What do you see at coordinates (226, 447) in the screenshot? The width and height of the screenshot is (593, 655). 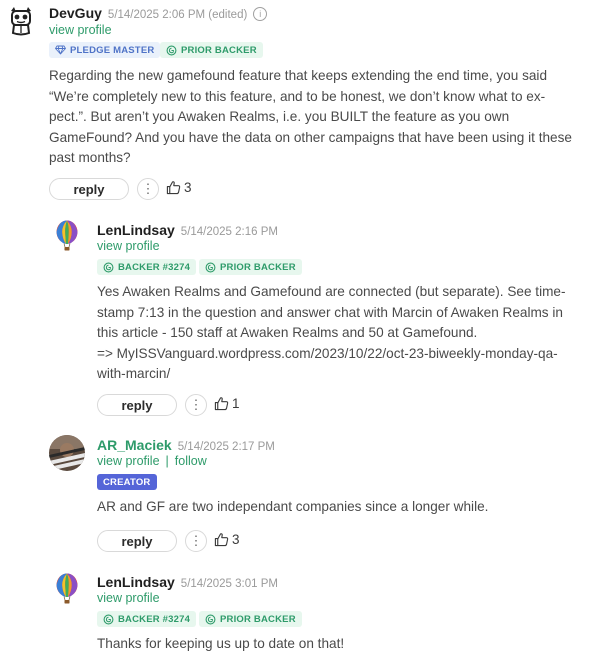 I see `comment-date: 5/14/2025 2:17 PM` at bounding box center [226, 447].